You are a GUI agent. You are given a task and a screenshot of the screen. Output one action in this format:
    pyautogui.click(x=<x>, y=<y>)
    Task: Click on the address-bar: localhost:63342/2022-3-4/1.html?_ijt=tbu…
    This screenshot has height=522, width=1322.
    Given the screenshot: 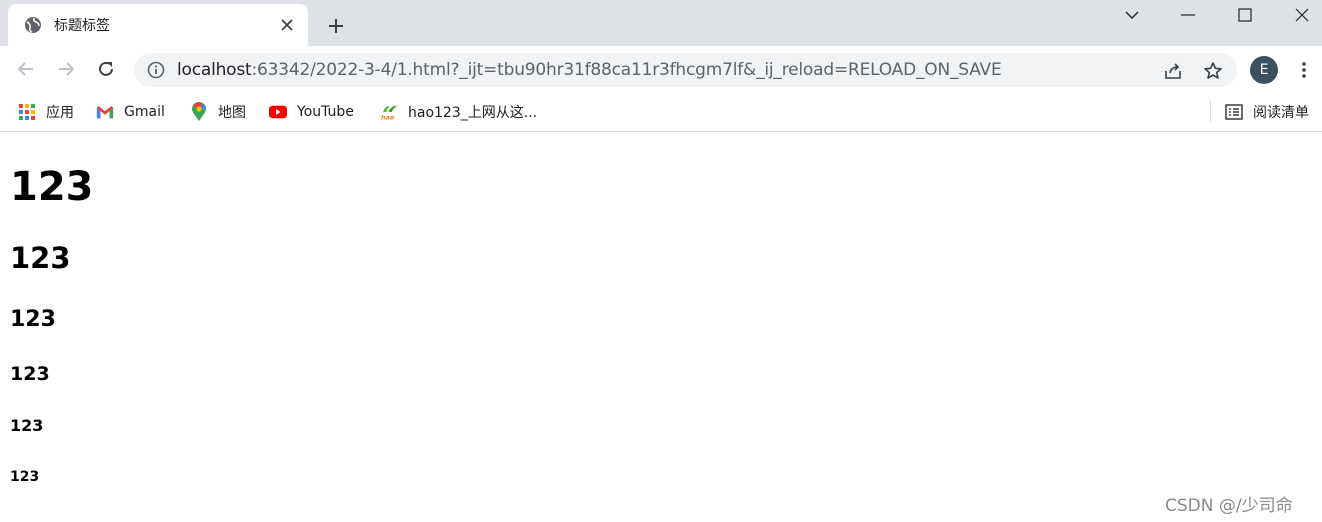 What is the action you would take?
    pyautogui.click(x=685, y=70)
    